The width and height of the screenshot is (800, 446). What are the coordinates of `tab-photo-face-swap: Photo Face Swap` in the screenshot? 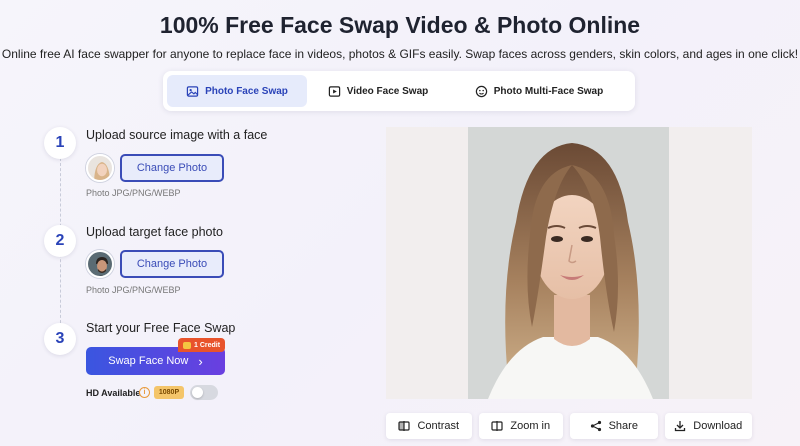 It's located at (237, 91).